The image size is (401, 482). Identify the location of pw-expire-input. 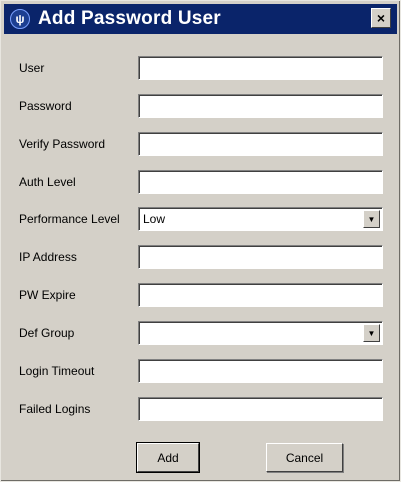
(260, 295).